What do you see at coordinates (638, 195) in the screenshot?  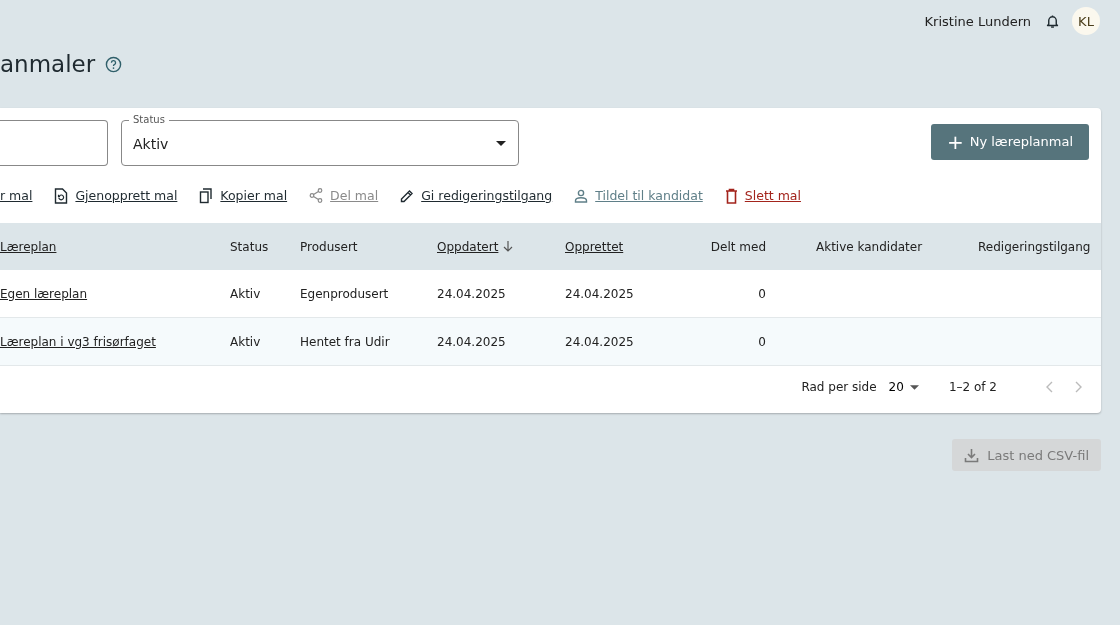 I see `action-link: Tildel til kandidat` at bounding box center [638, 195].